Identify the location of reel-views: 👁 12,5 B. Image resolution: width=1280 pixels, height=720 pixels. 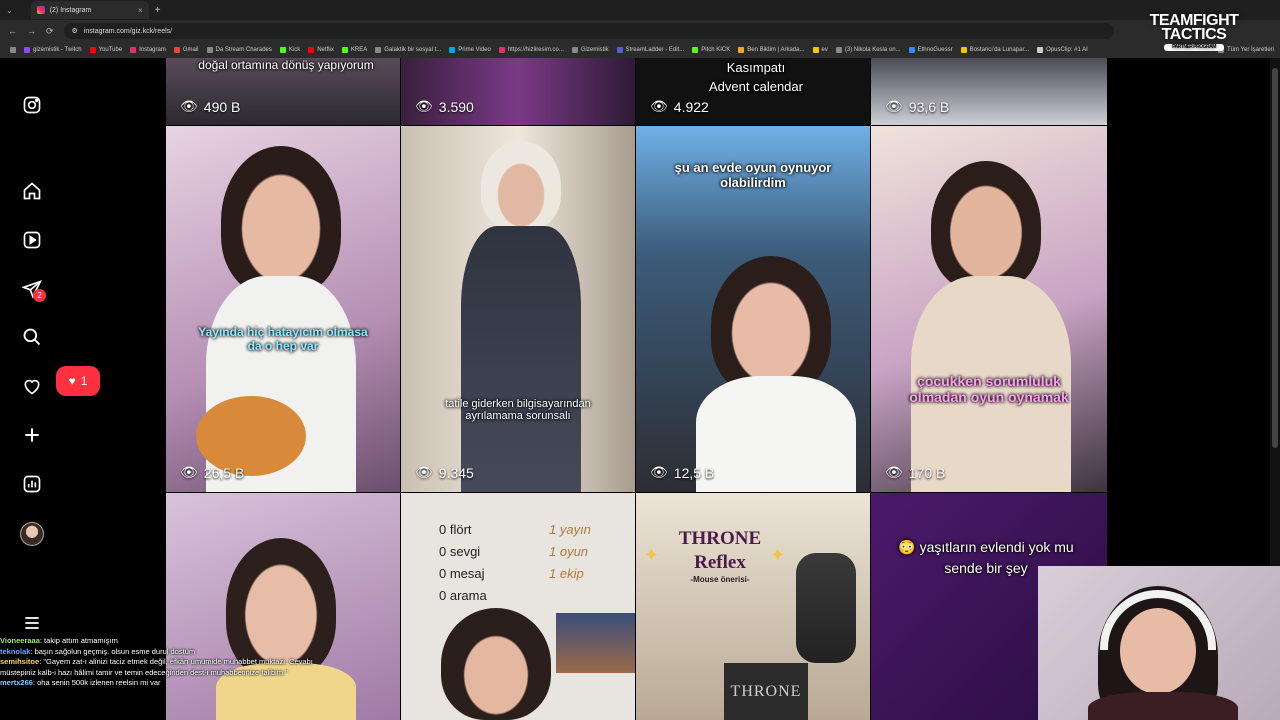
(682, 472).